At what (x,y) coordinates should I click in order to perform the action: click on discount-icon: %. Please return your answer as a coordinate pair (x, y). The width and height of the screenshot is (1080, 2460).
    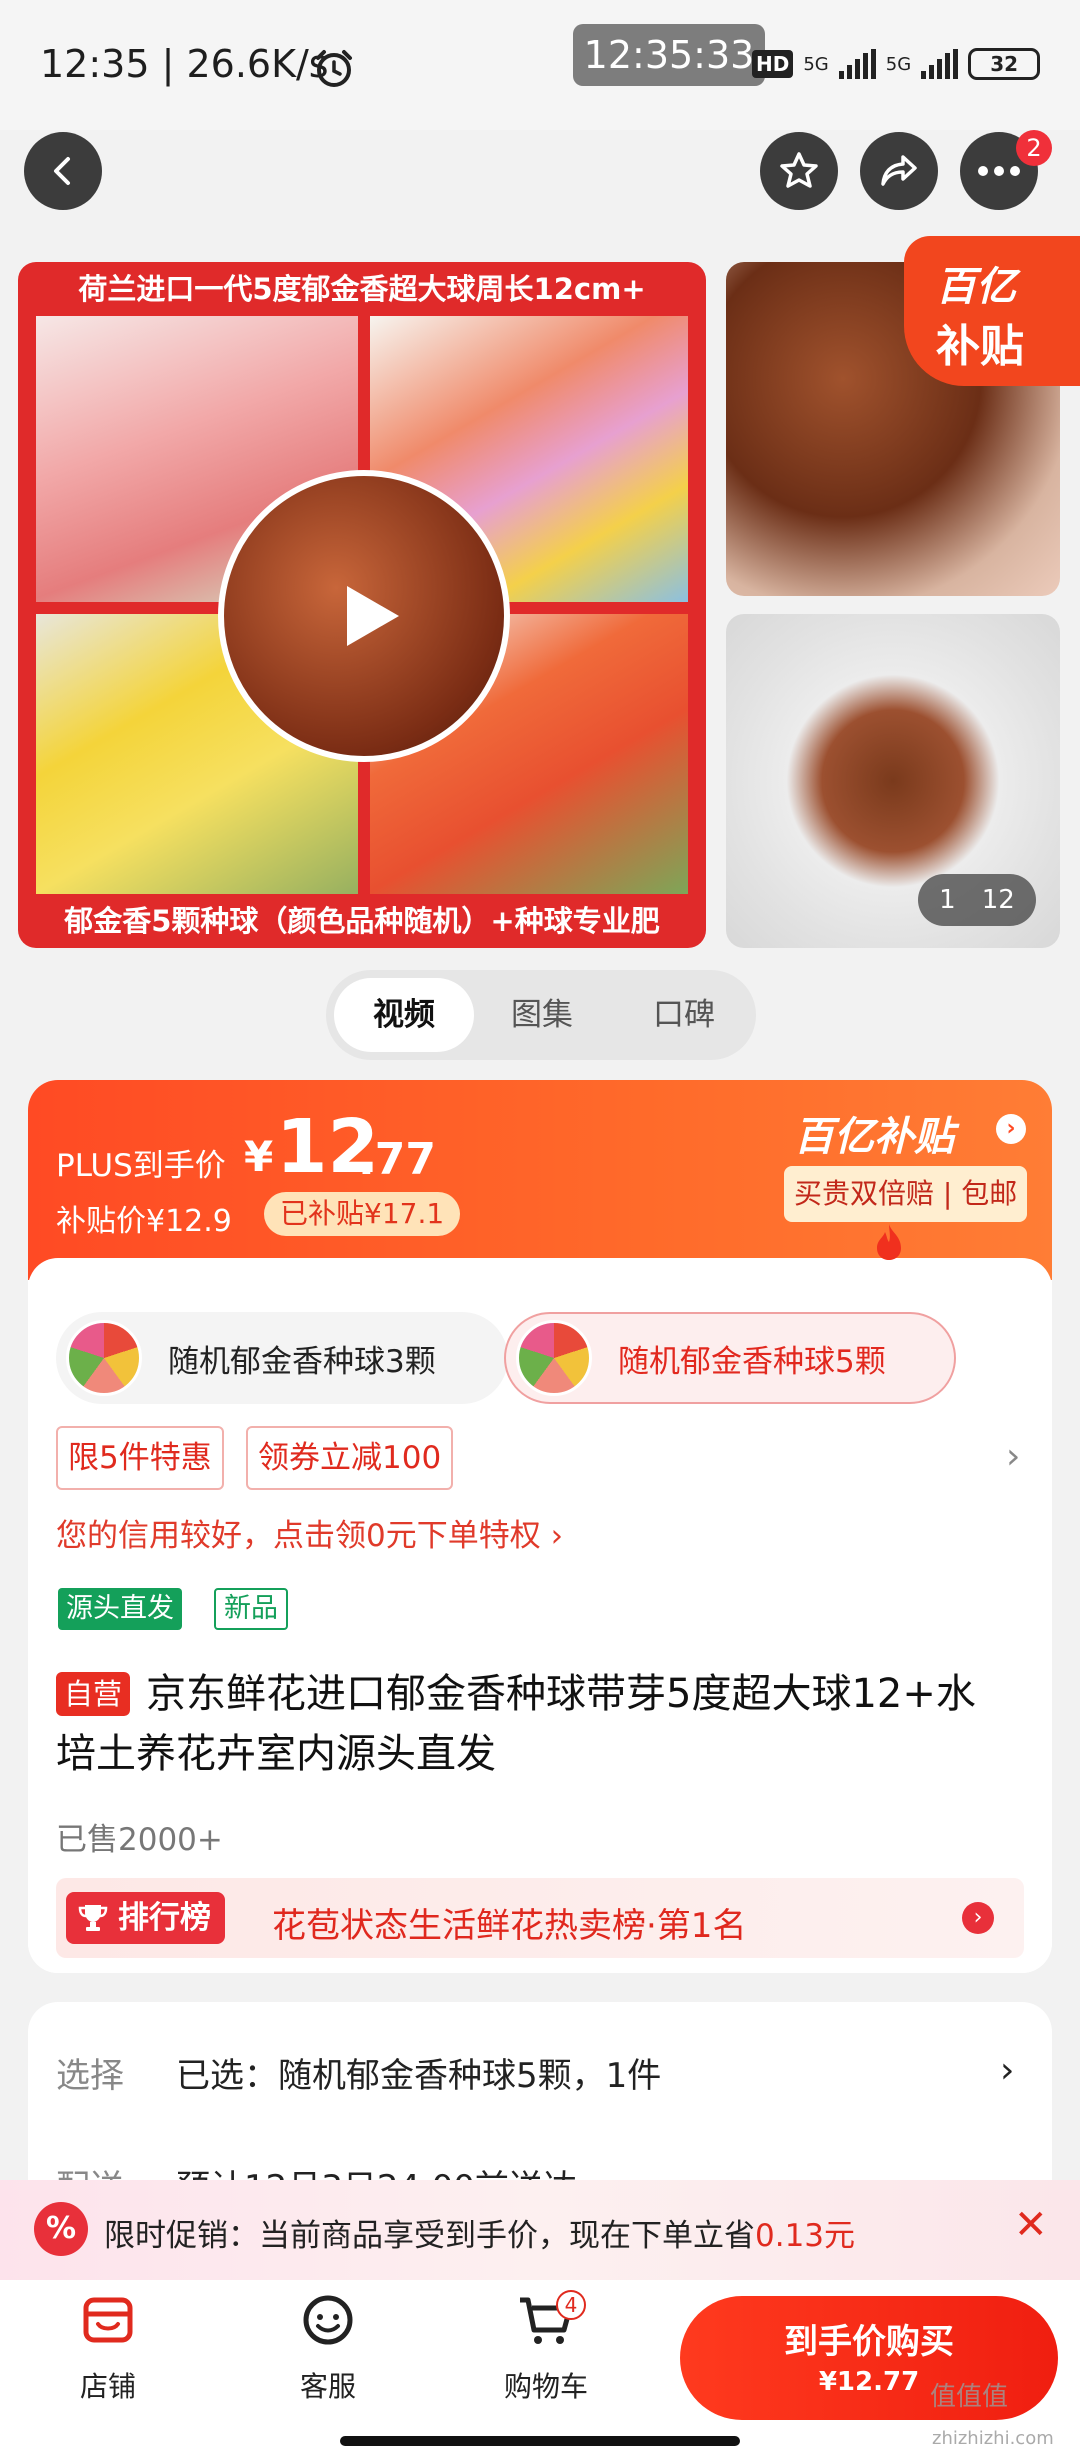
    Looking at the image, I should click on (61, 2229).